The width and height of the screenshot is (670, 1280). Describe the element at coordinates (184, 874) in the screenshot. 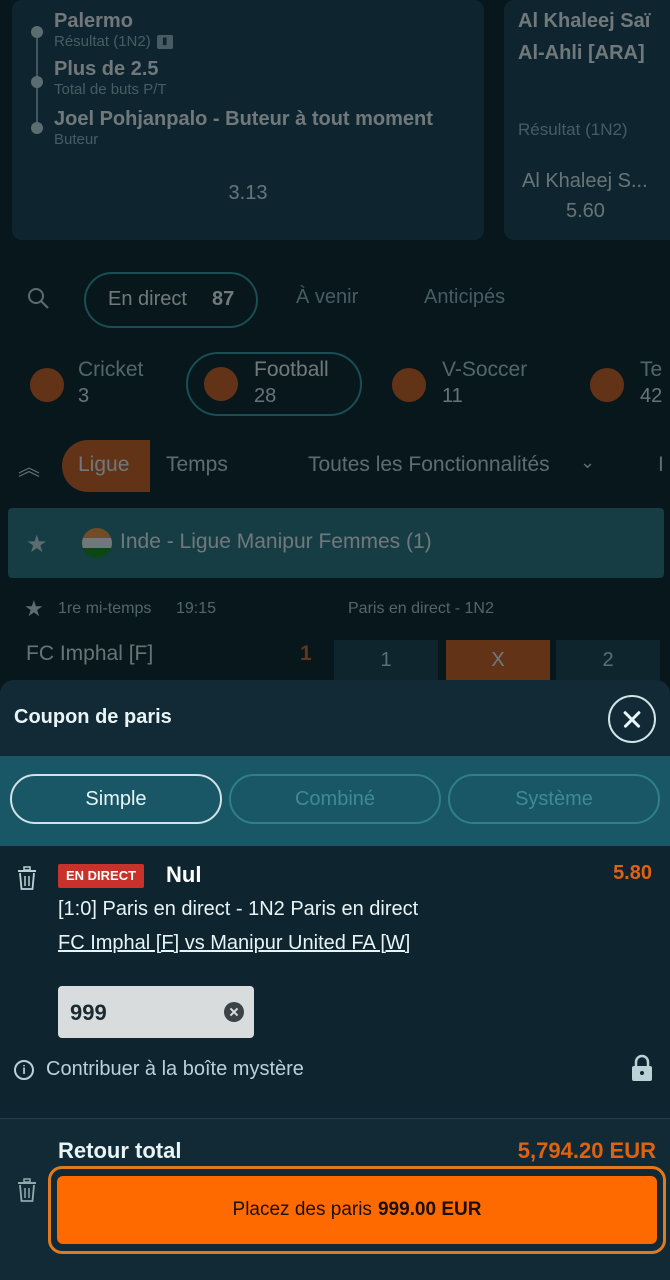

I see `selection-name: Nul` at that location.